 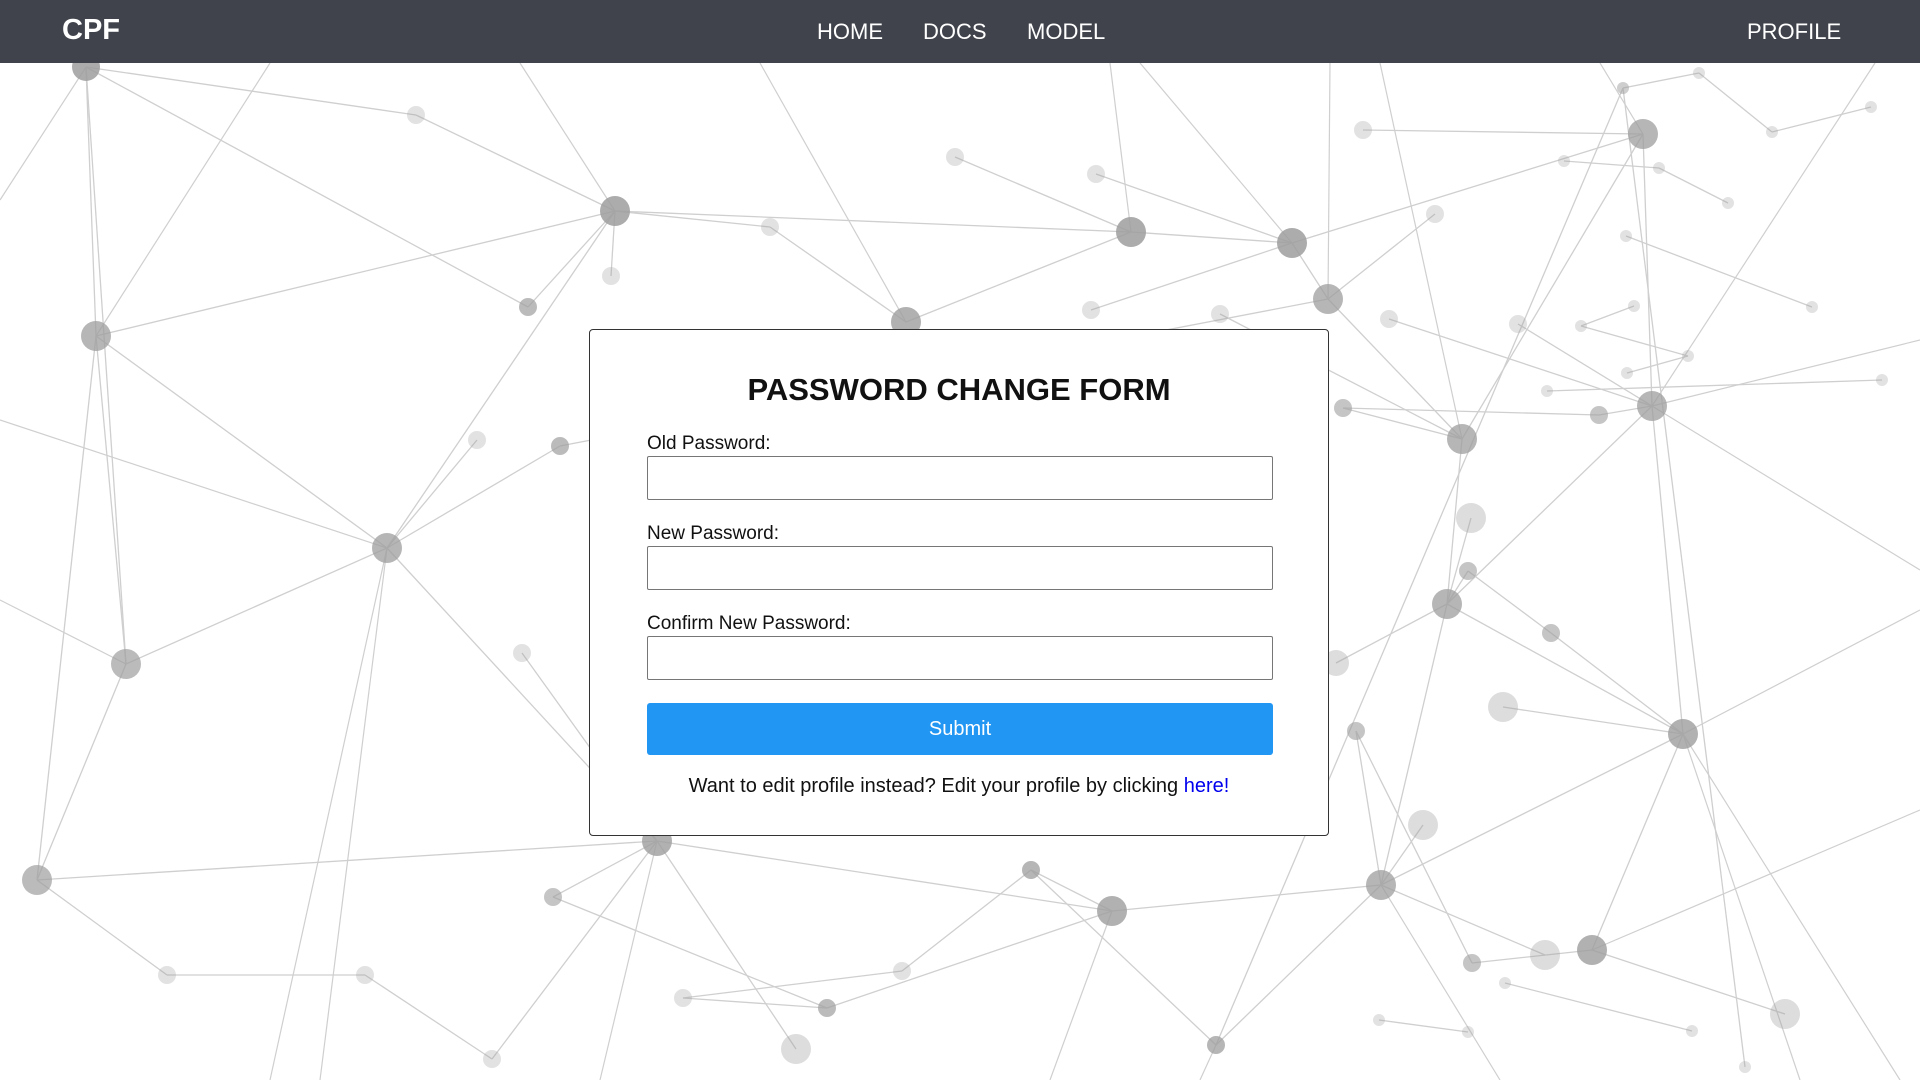 I want to click on nav-link-profile: PROFILE, so click(x=1794, y=32).